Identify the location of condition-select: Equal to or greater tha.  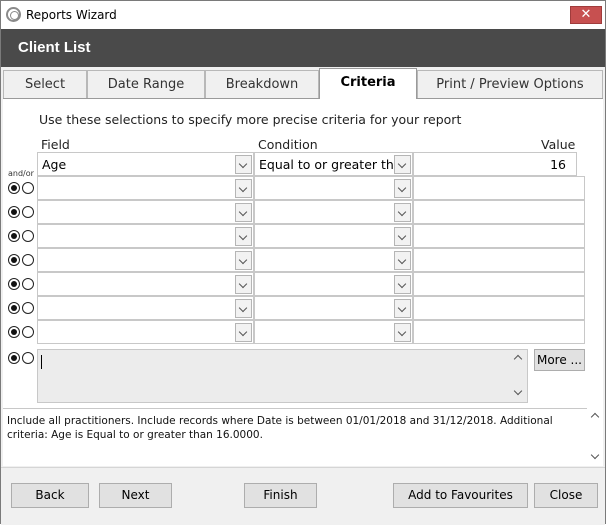
(333, 164).